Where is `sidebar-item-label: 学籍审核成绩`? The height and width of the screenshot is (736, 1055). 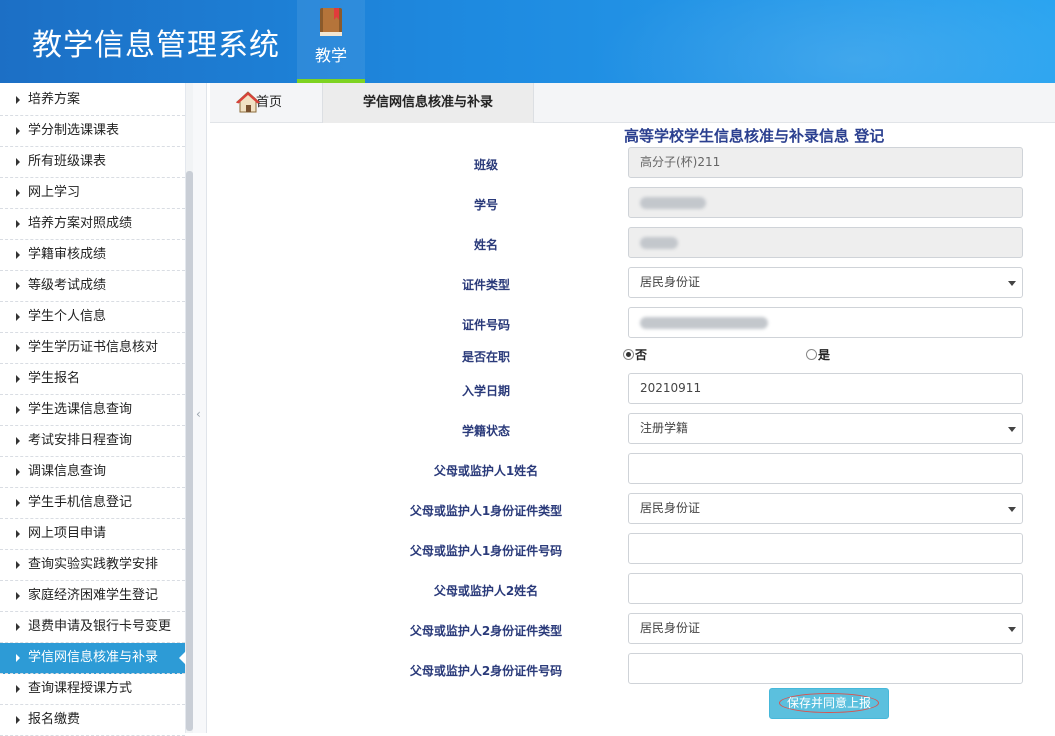 sidebar-item-label: 学籍审核成绩 is located at coordinates (67, 254).